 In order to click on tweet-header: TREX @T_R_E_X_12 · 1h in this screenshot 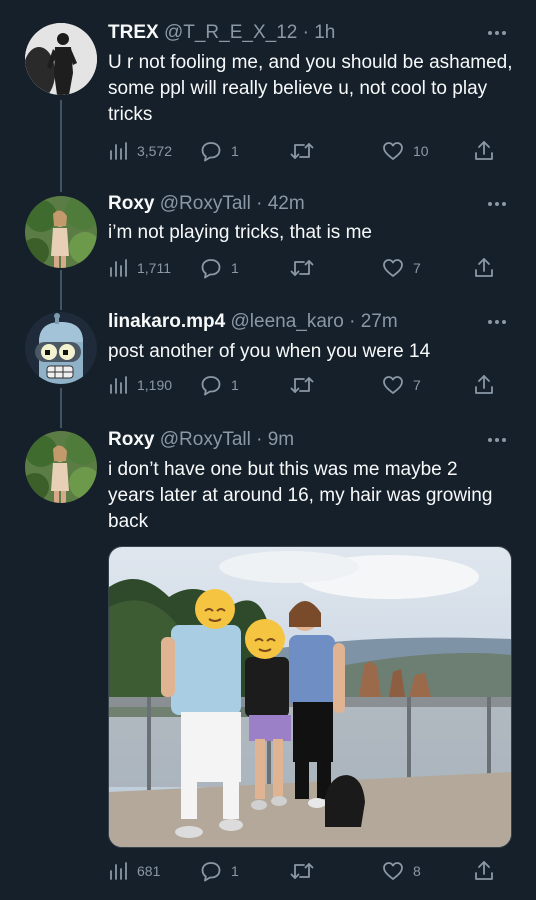, I will do `click(302, 33)`.